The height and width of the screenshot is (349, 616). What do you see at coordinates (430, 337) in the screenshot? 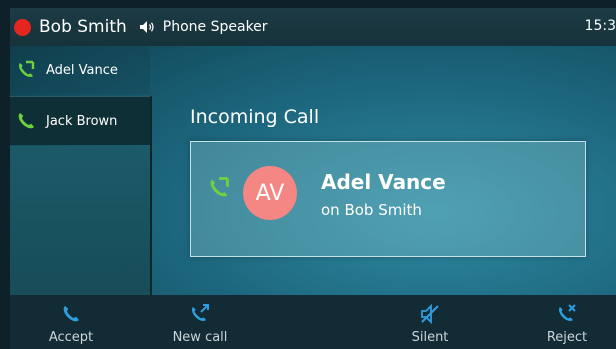
I see `softkey-label: Silent` at bounding box center [430, 337].